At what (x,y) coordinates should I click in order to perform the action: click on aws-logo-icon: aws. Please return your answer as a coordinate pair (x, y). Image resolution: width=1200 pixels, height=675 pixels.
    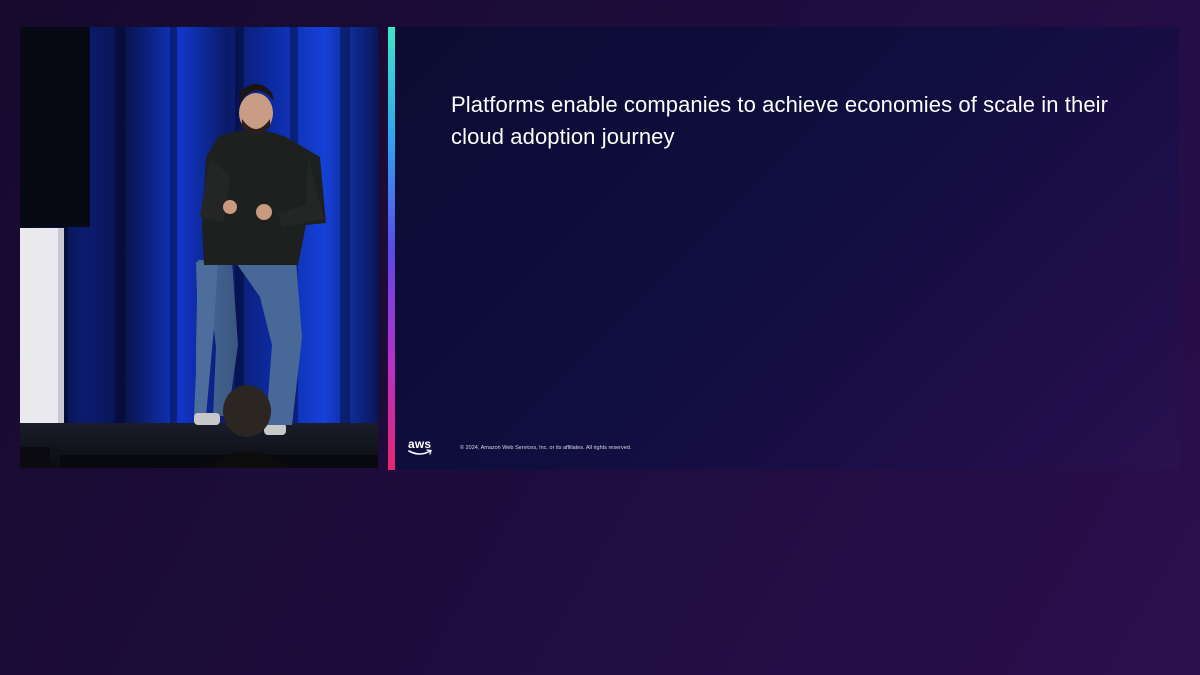
    Looking at the image, I should click on (421, 448).